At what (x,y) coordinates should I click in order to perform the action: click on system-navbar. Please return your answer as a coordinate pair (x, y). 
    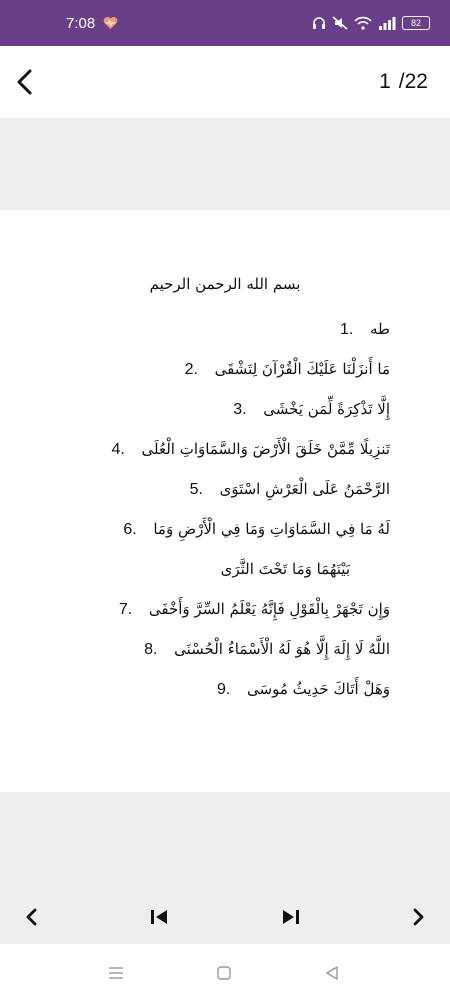
    Looking at the image, I should click on (225, 972).